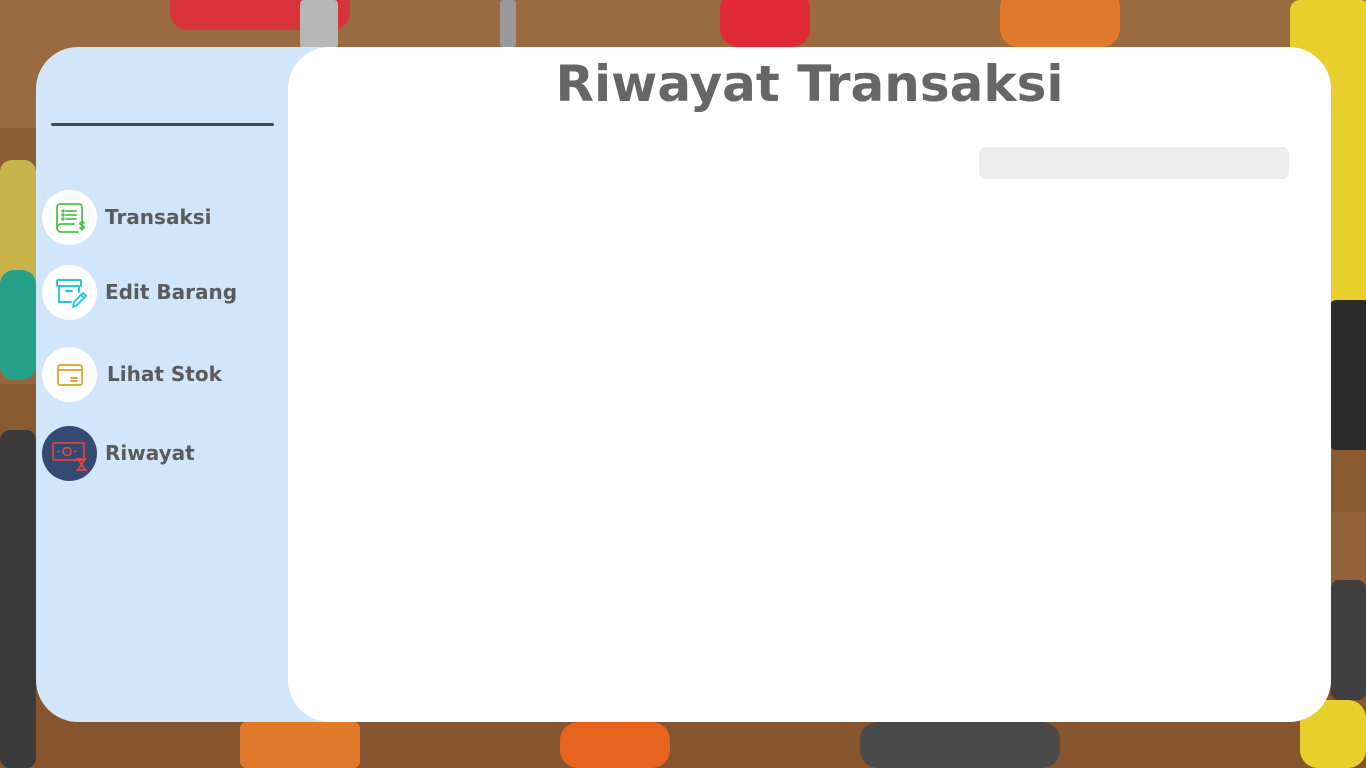 The image size is (1366, 768). I want to click on page-title: Riwayat Transaksi, so click(809, 84).